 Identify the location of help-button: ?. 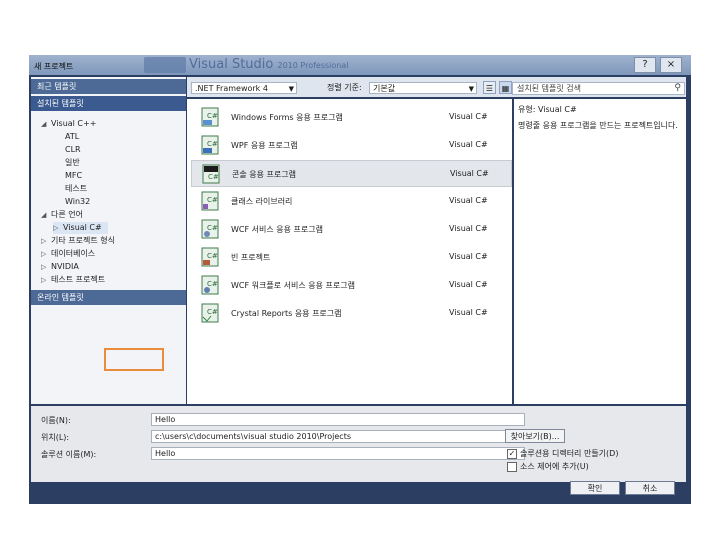
(645, 65).